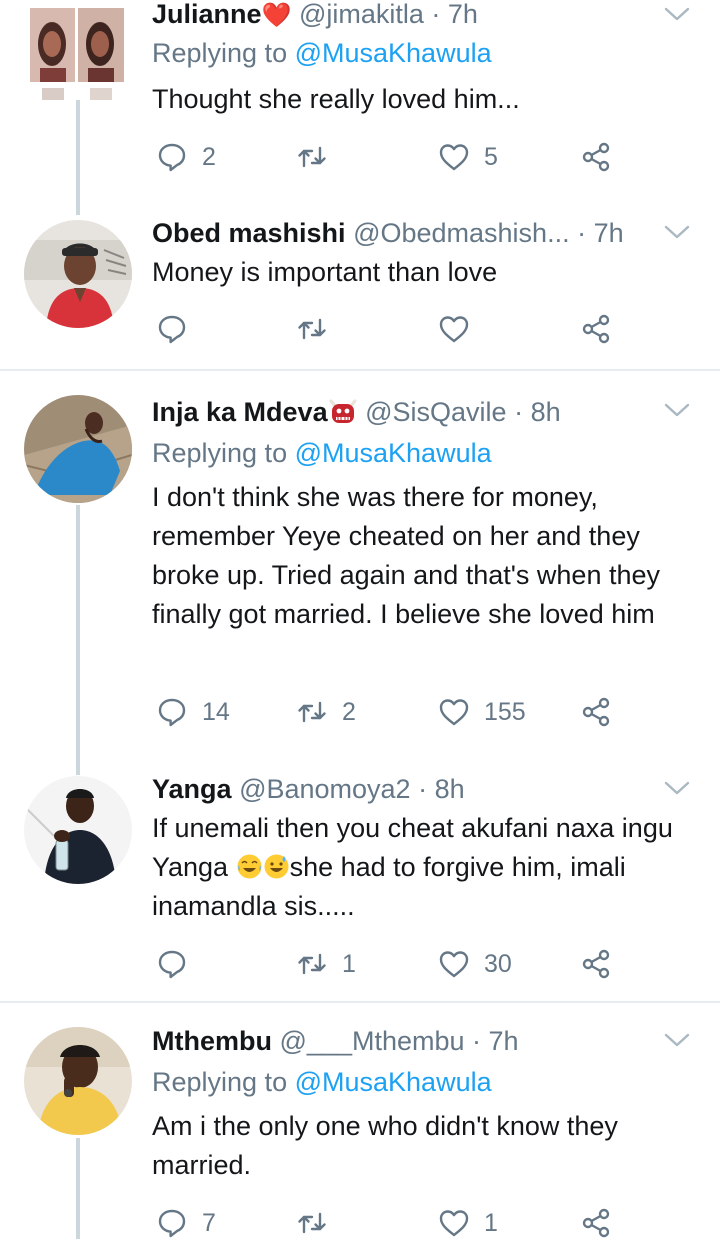 The height and width of the screenshot is (1243, 720). What do you see at coordinates (325, 789) in the screenshot?
I see `user-handle: @Banomoya2` at bounding box center [325, 789].